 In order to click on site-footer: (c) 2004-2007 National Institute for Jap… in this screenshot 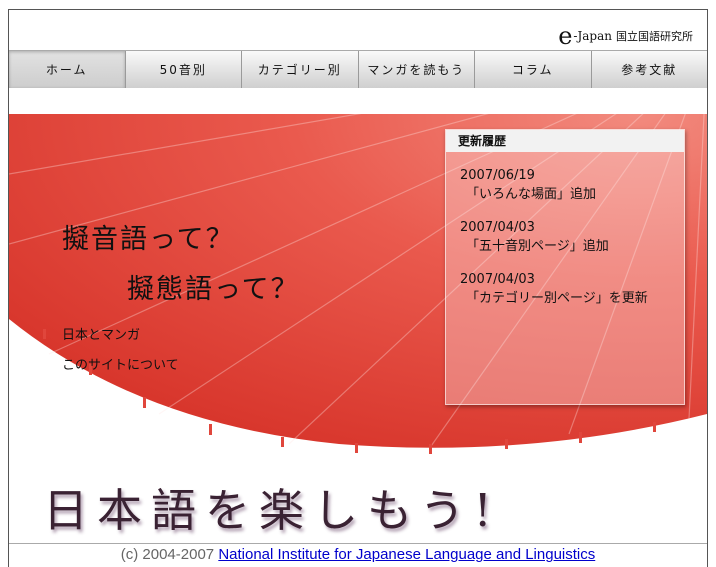, I will do `click(358, 555)`.